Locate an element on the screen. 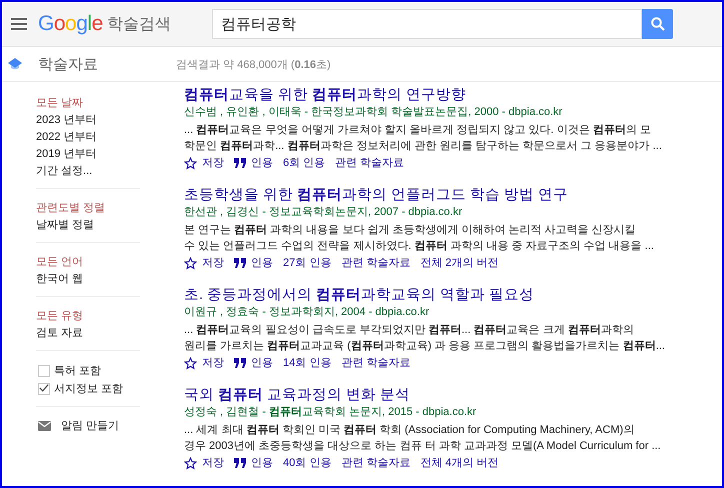 The width and height of the screenshot is (724, 488). result-link: 전체 4개의 버전 is located at coordinates (459, 463).